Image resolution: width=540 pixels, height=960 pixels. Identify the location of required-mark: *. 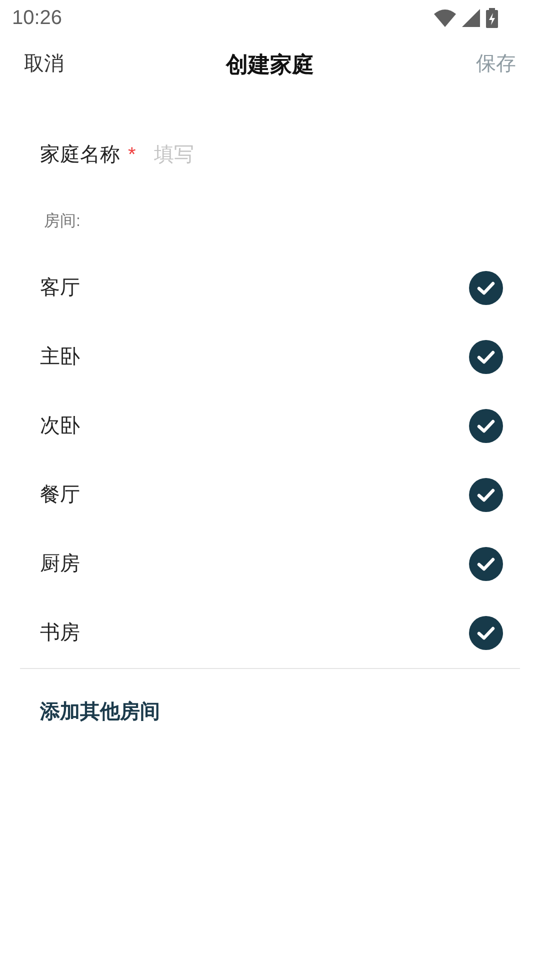
(132, 155).